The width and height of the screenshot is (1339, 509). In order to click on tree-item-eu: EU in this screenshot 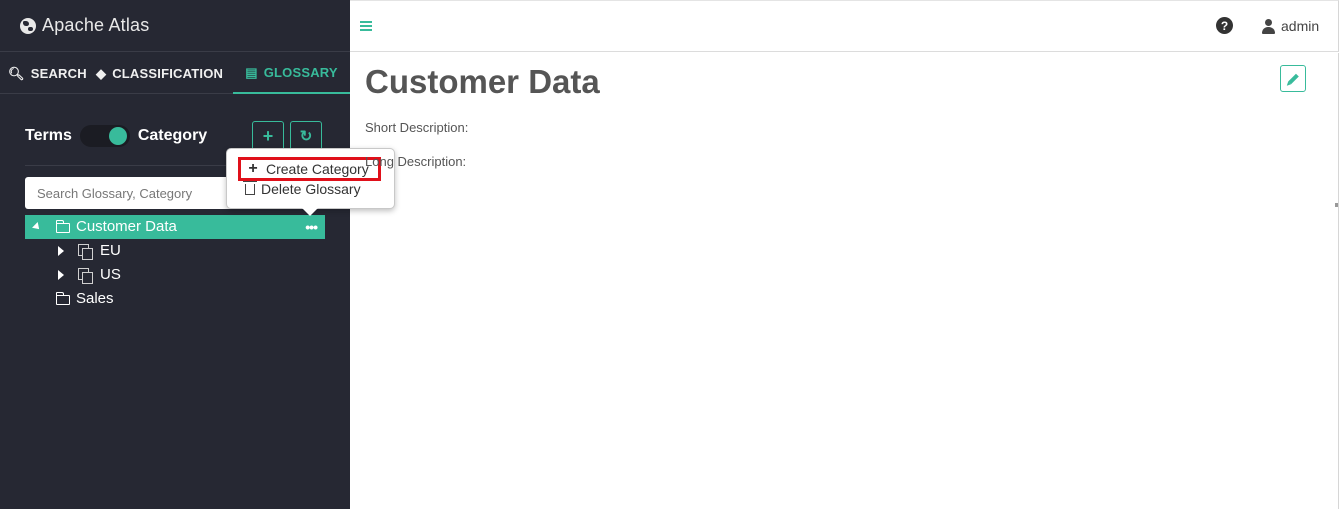, I will do `click(175, 251)`.